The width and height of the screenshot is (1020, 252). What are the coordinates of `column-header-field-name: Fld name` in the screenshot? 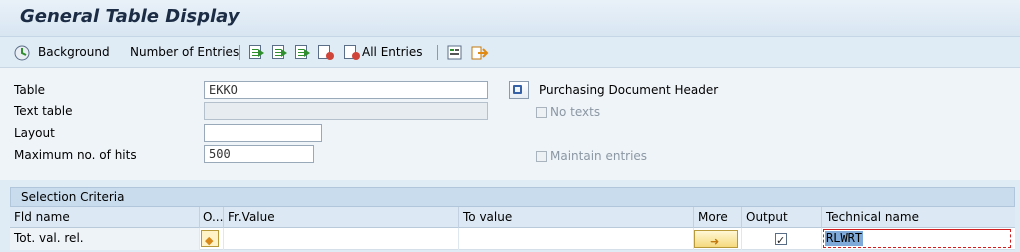 It's located at (105, 217).